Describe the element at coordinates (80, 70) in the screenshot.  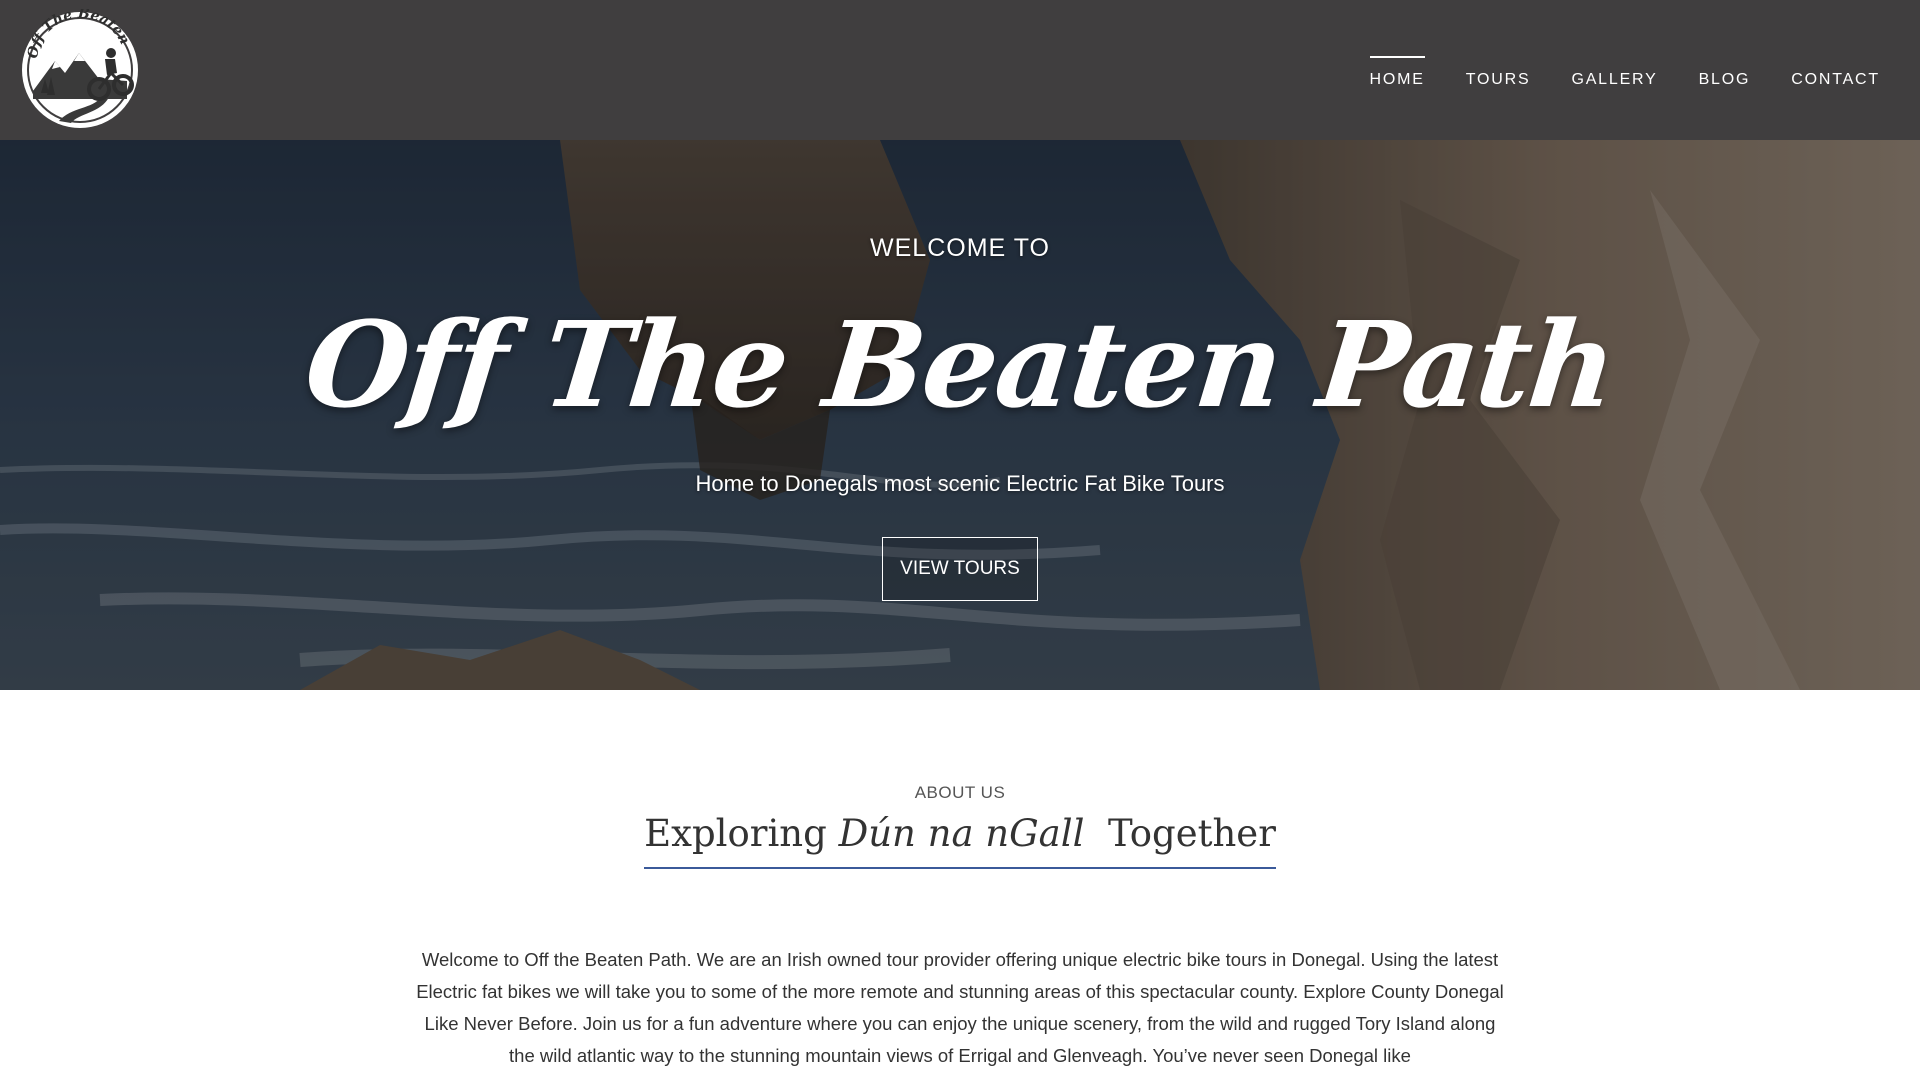
I see `site-logo: Off The Beaten Path` at that location.